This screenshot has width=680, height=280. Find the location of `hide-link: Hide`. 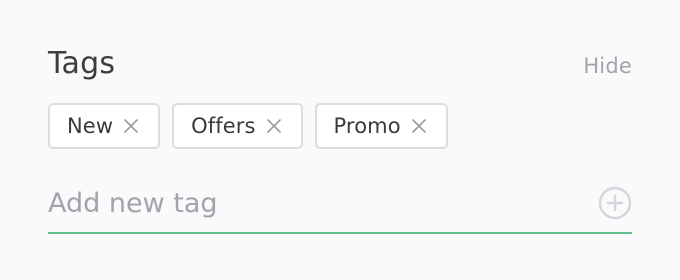

hide-link: Hide is located at coordinates (607, 66).